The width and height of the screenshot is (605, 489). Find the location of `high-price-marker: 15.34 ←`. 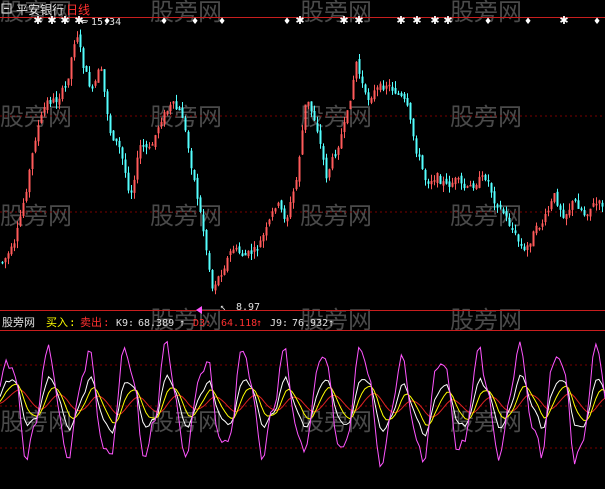

high-price-marker: 15.34 ← is located at coordinates (99, 22).